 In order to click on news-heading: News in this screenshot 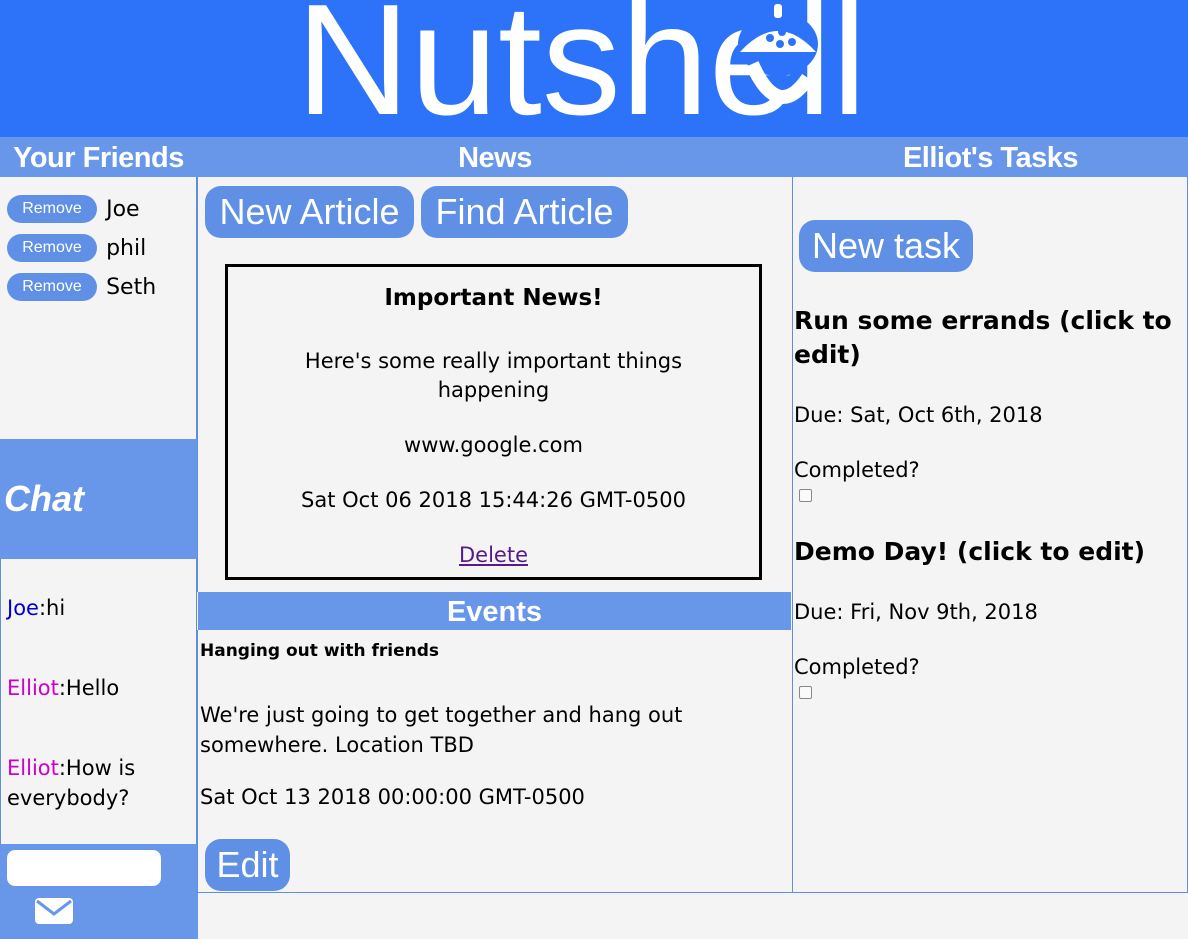, I will do `click(495, 157)`.